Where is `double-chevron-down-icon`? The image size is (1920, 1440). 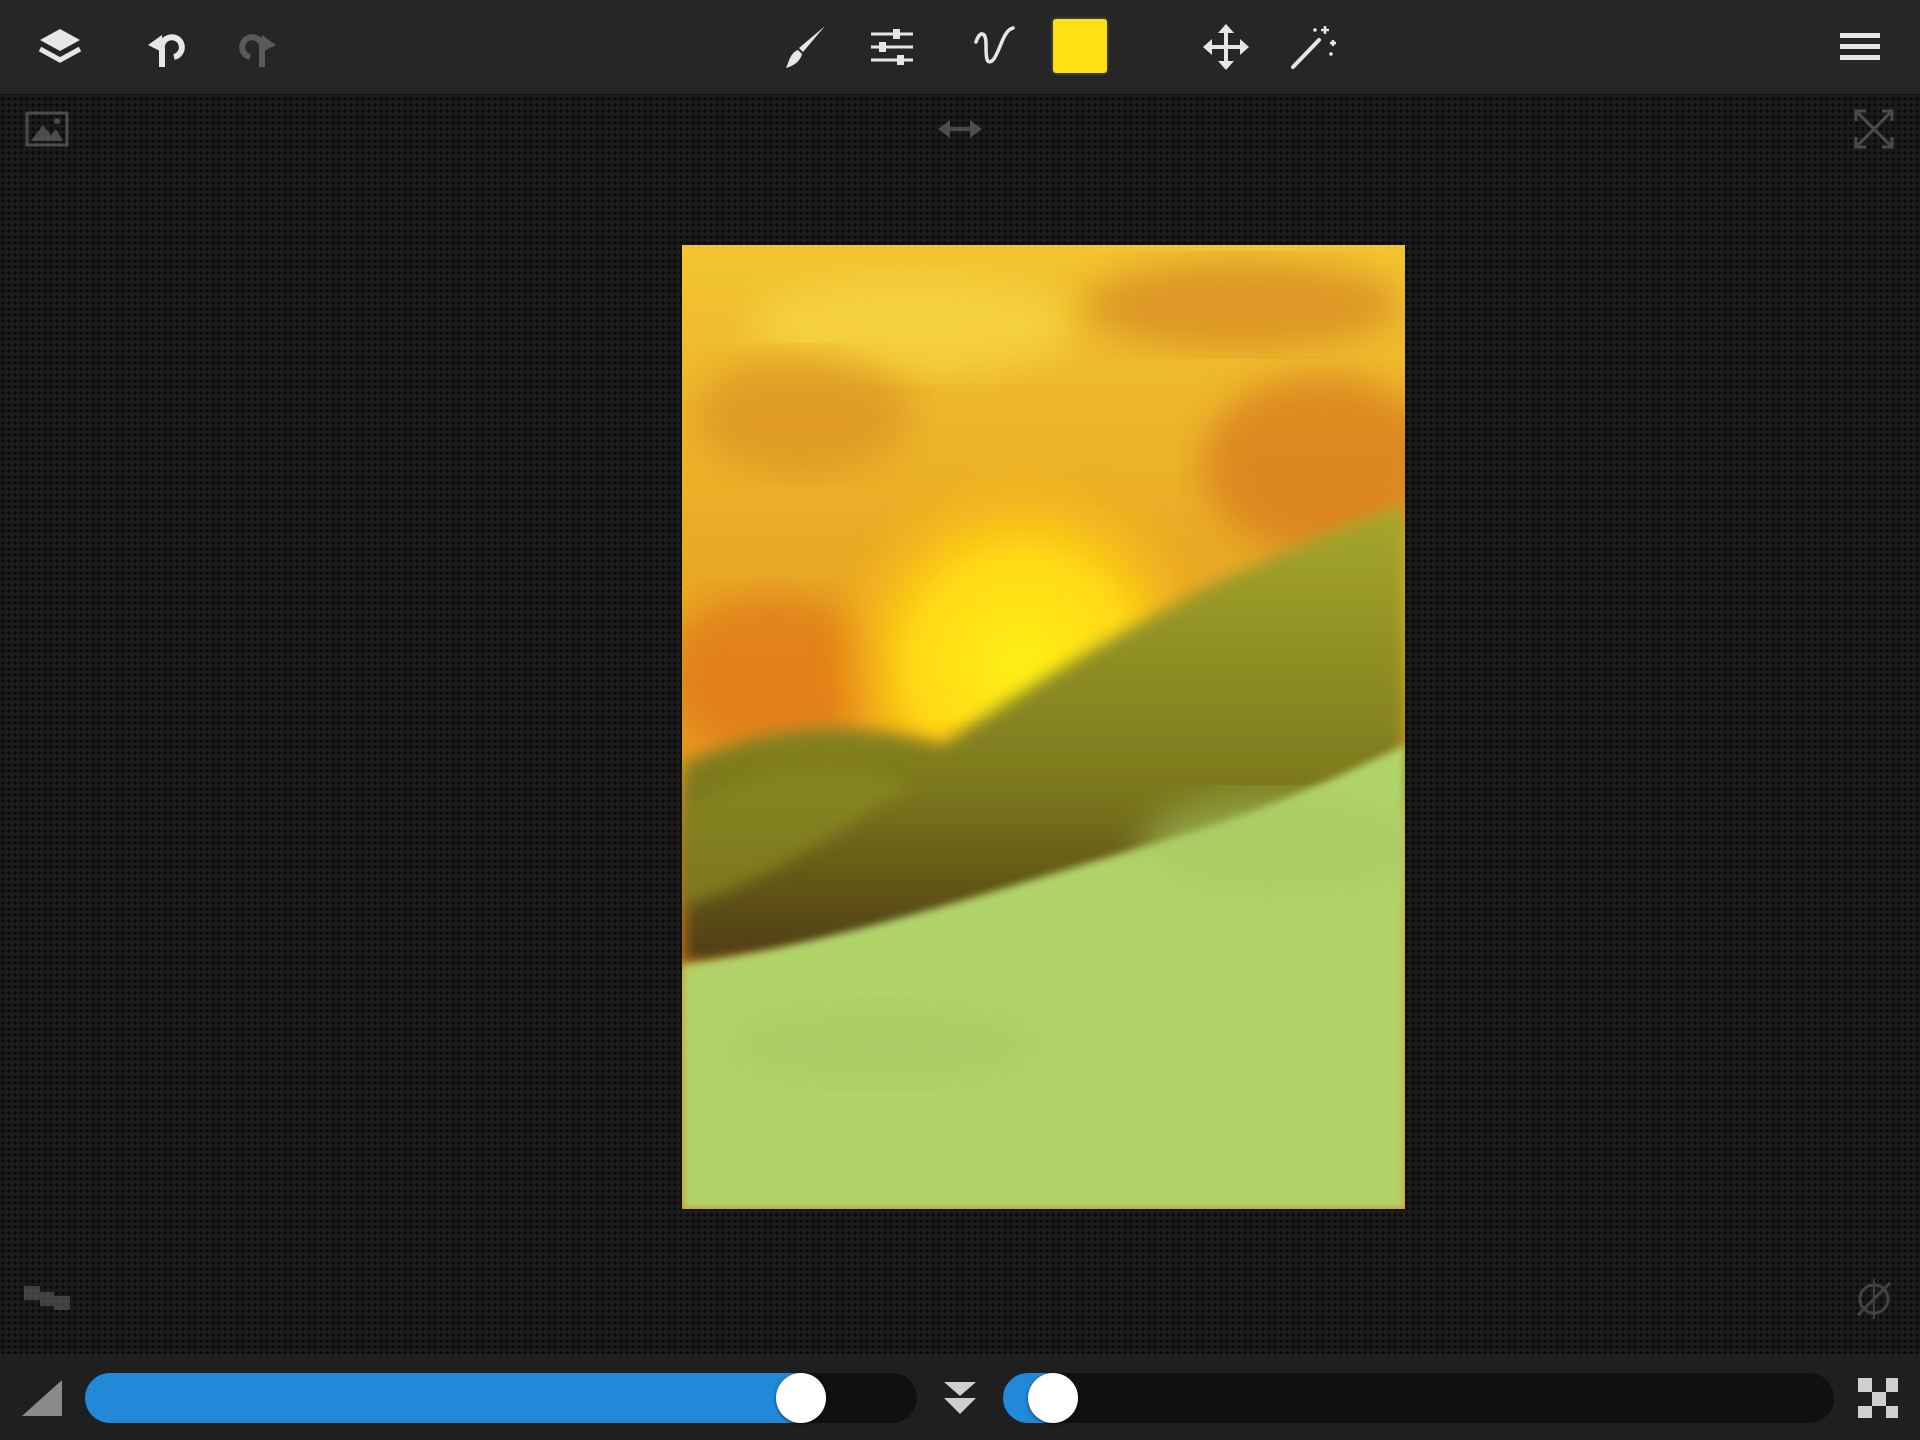 double-chevron-down-icon is located at coordinates (960, 1398).